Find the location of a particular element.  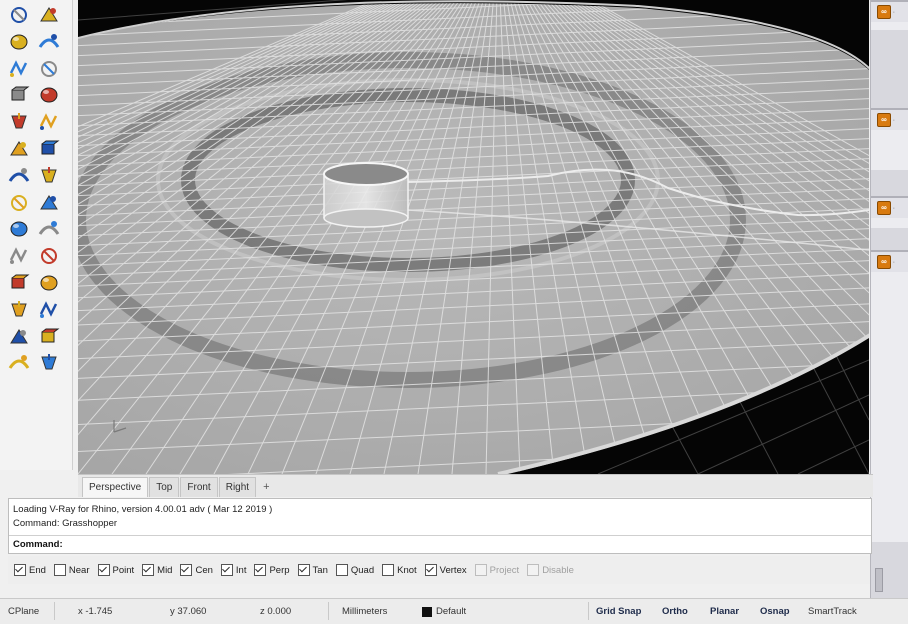

group-tool-button is located at coordinates (19, 256).